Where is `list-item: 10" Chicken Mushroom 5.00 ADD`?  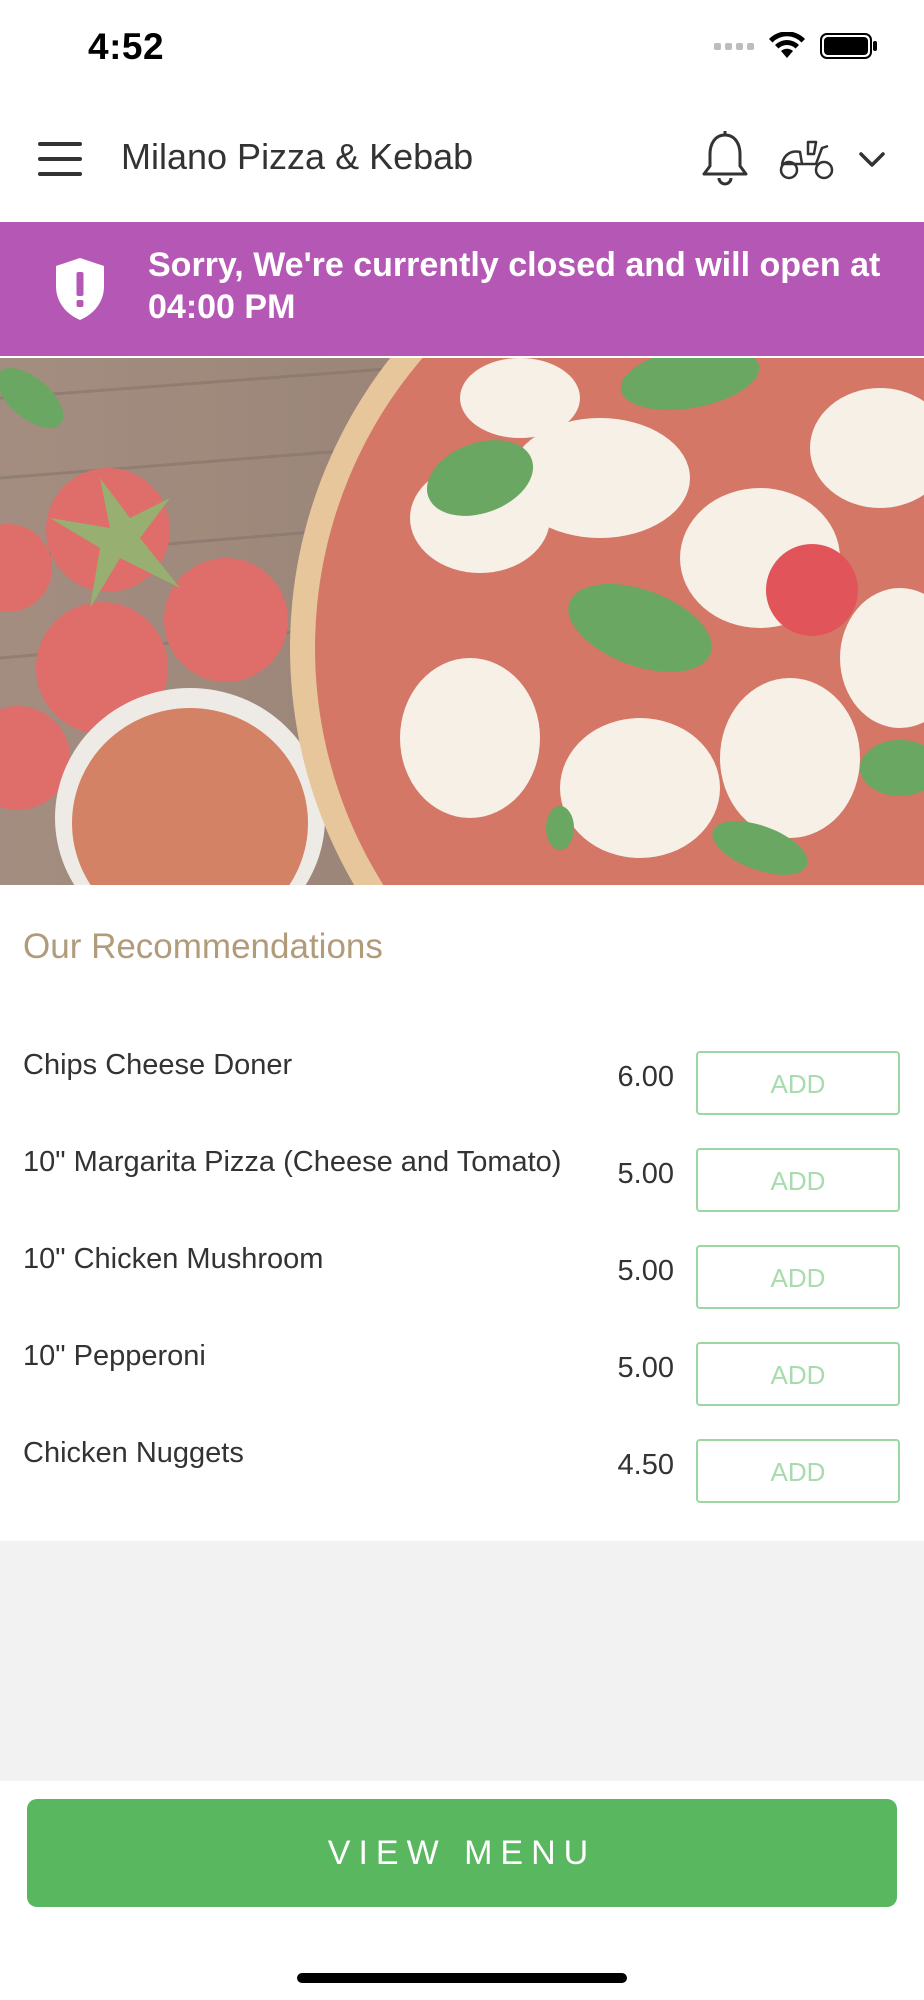 list-item: 10" Chicken Mushroom 5.00 ADD is located at coordinates (462, 1291).